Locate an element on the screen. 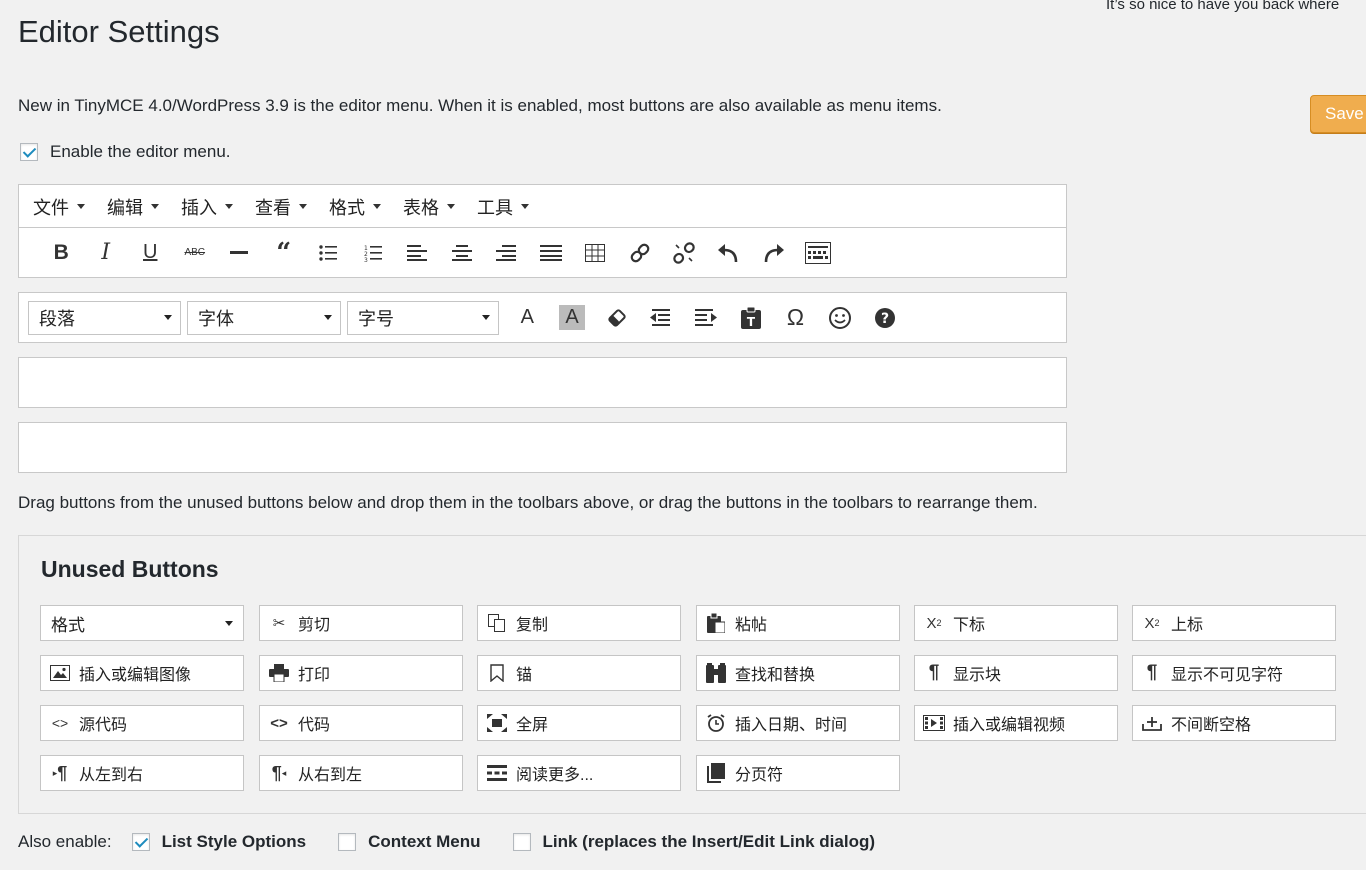  menu-insert: 插入 is located at coordinates (207, 207).